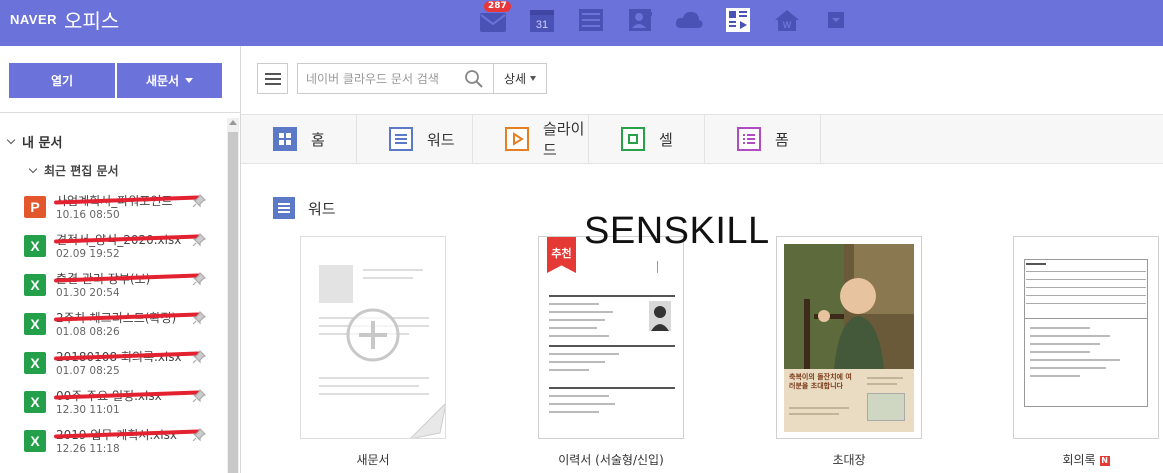 The height and width of the screenshot is (473, 1163). I want to click on calendar-icon: 31, so click(541, 21).